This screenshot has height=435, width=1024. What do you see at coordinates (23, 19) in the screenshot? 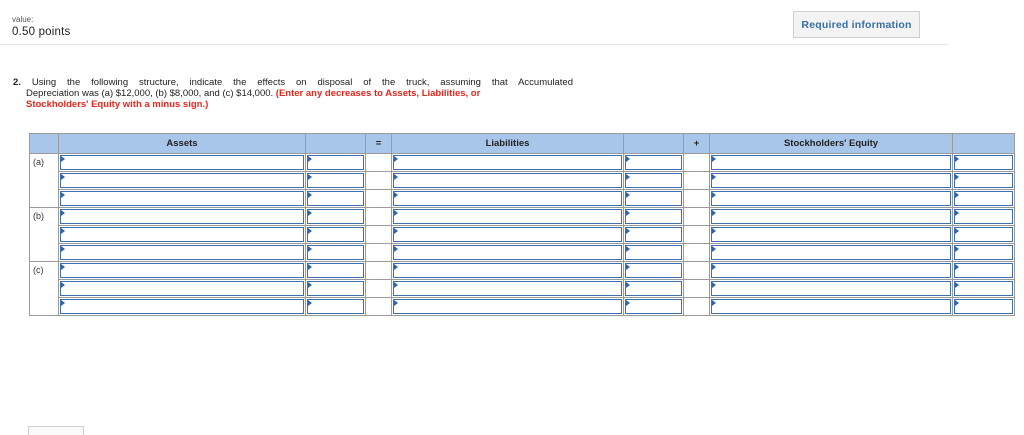
I see `value-label: value:` at bounding box center [23, 19].